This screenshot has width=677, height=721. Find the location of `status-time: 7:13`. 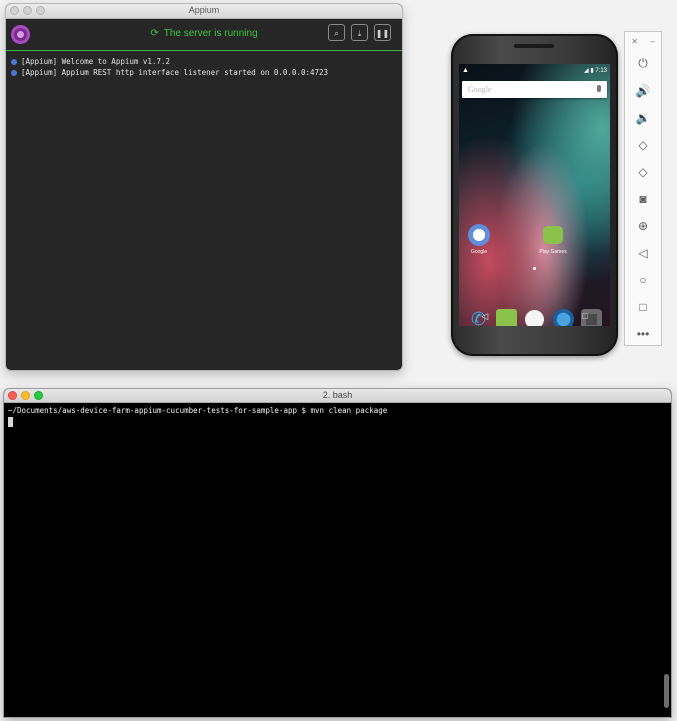

status-time: 7:13 is located at coordinates (601, 71).